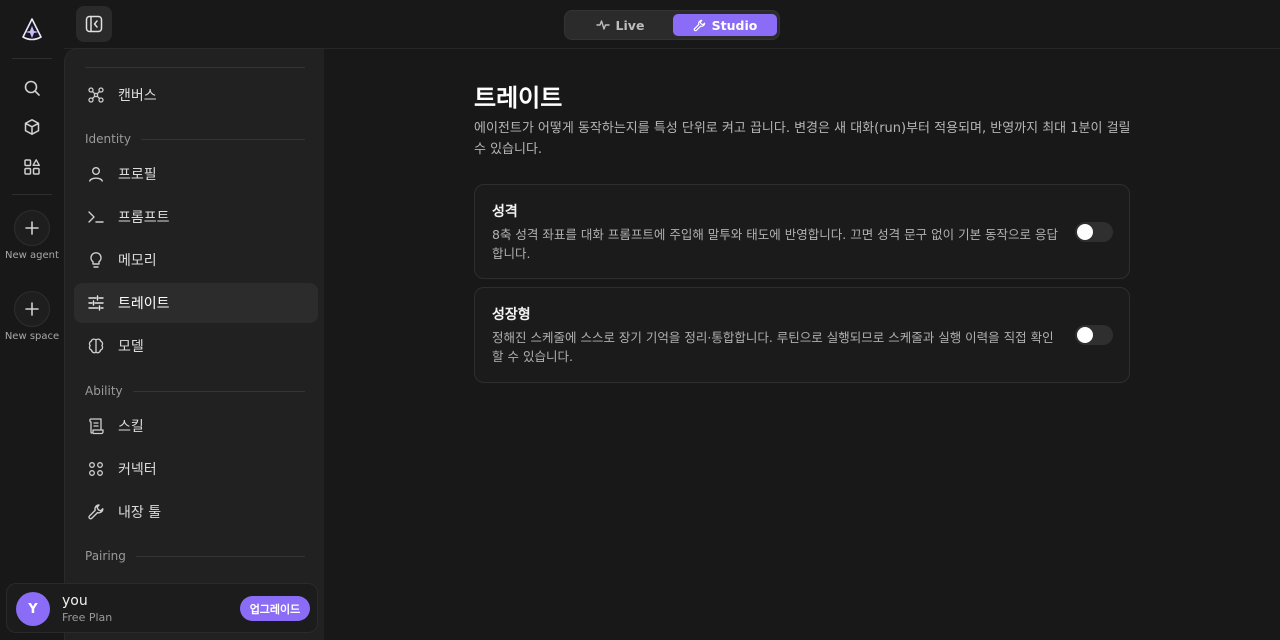  I want to click on sidebar-item-memory: 메모리, so click(196, 260).